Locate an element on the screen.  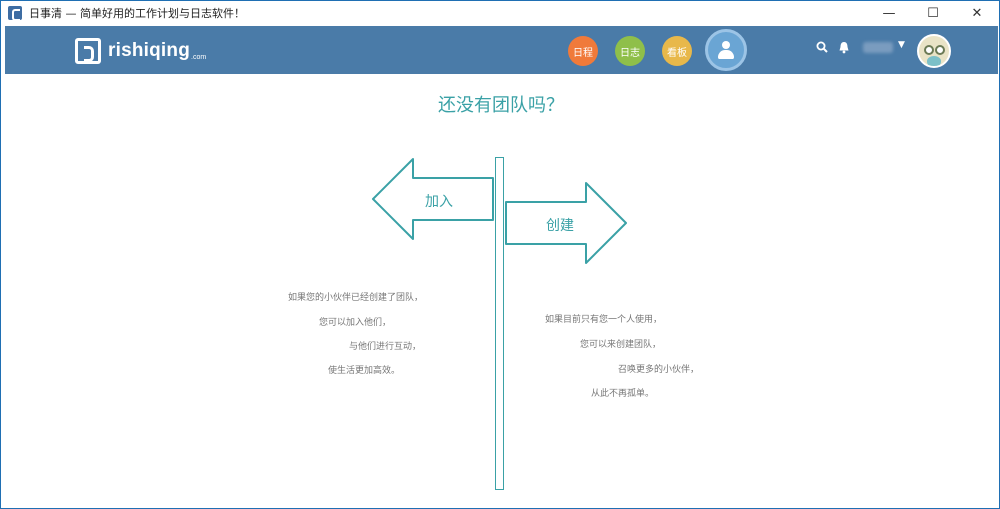
window-controls: — ☐ ✕ is located at coordinates (933, 13).